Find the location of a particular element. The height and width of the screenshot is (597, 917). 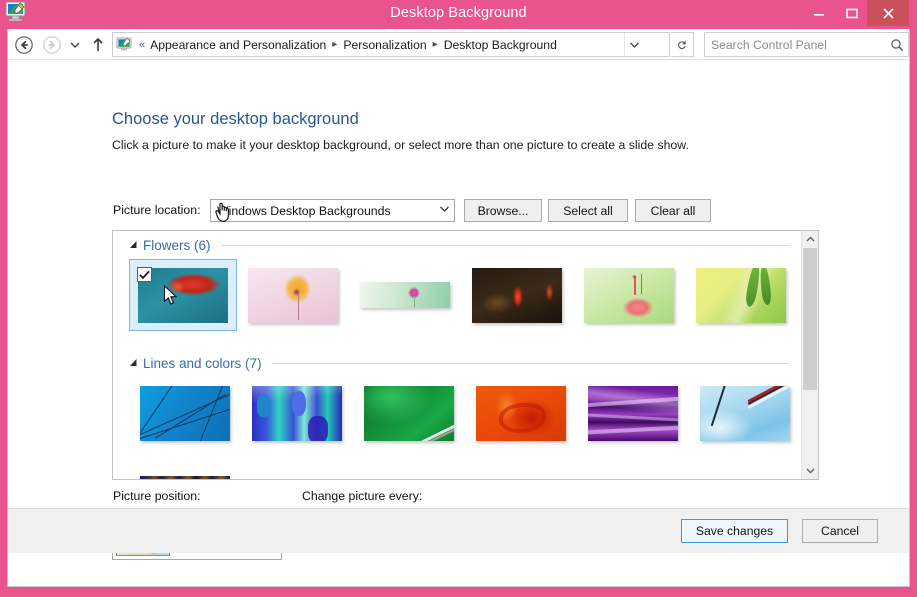

breadcrumb-dropdown-button is located at coordinates (634, 44).